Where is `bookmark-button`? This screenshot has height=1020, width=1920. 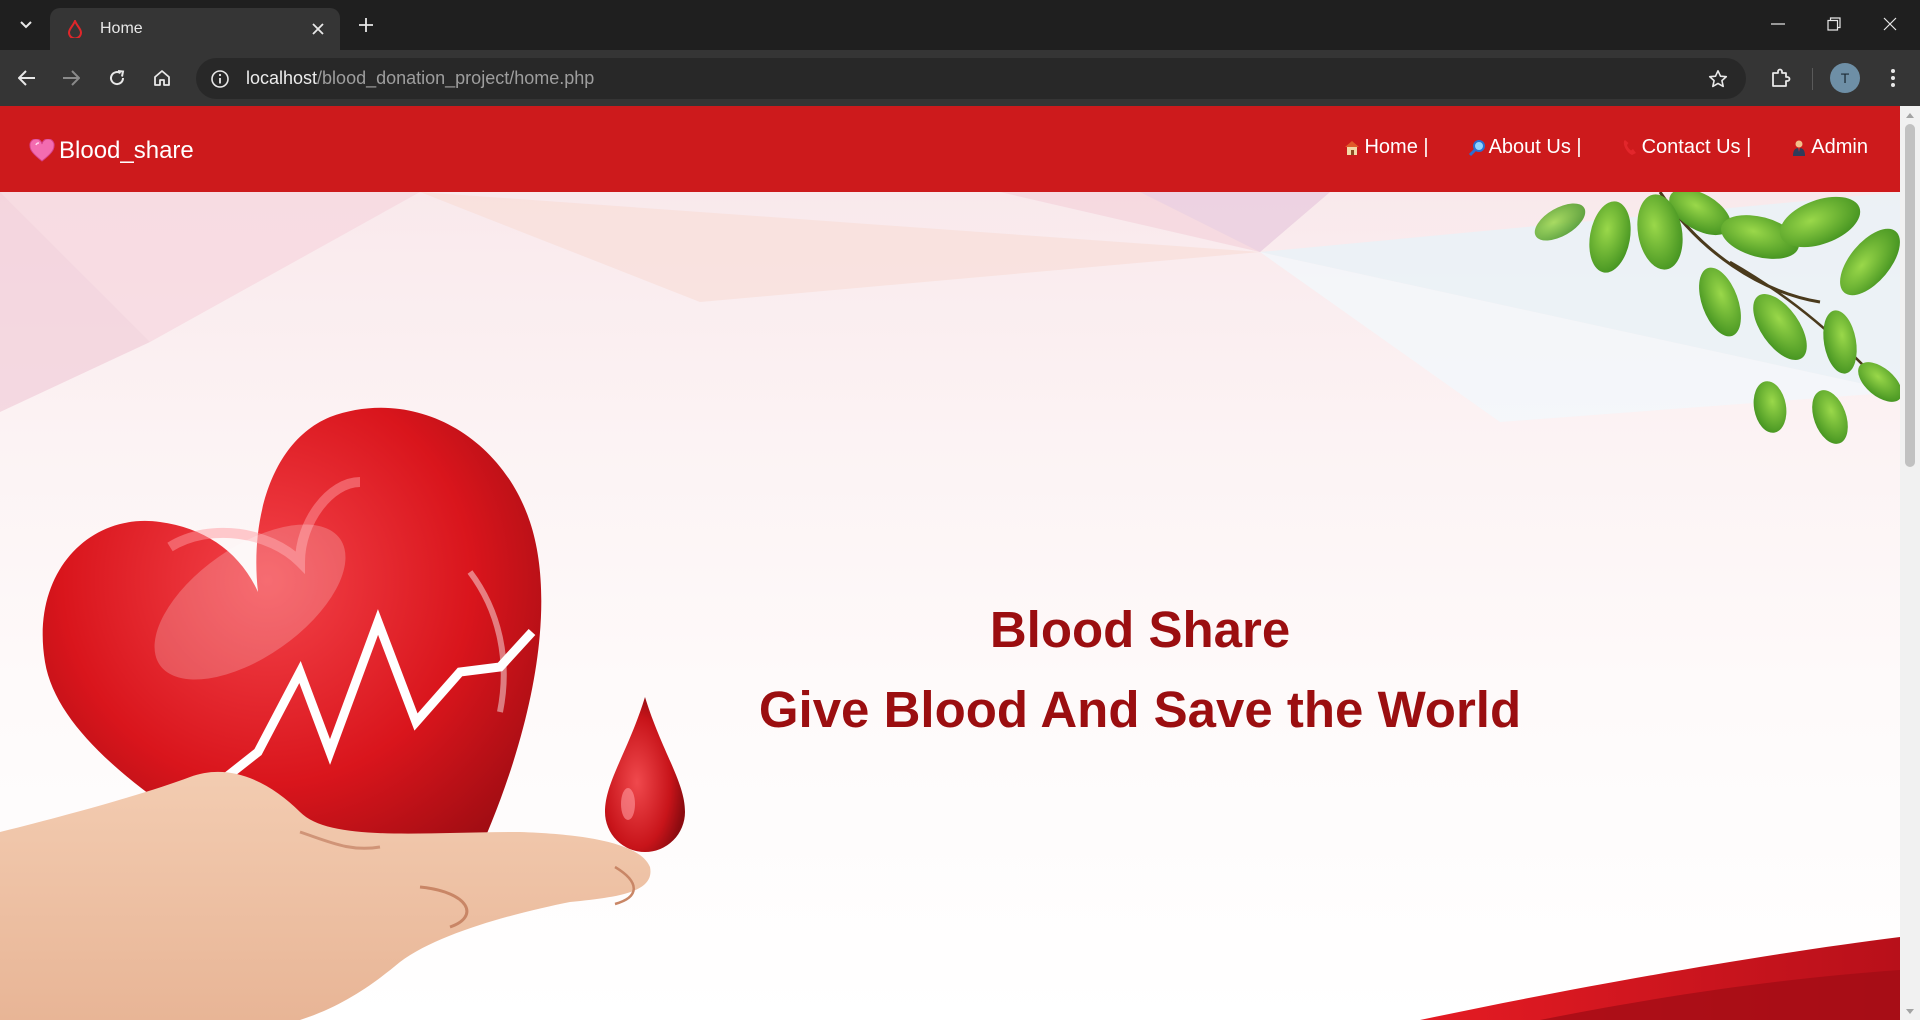 bookmark-button is located at coordinates (1718, 79).